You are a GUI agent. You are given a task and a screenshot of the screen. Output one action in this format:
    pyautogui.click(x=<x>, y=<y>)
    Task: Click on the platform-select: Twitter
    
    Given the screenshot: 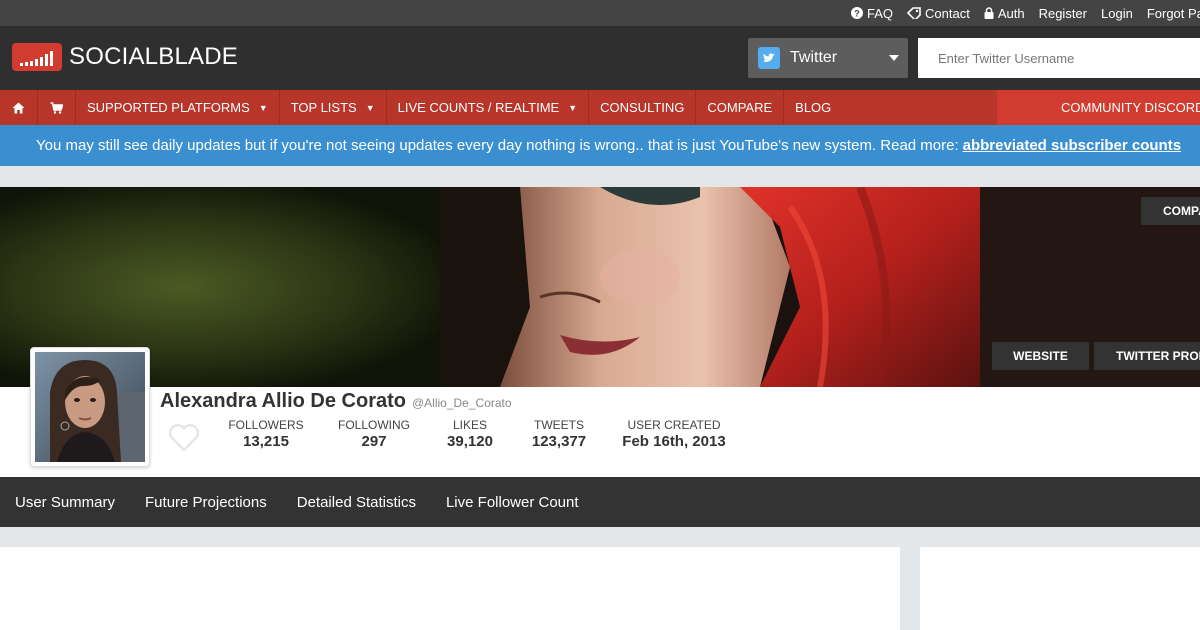 What is the action you would take?
    pyautogui.click(x=828, y=58)
    